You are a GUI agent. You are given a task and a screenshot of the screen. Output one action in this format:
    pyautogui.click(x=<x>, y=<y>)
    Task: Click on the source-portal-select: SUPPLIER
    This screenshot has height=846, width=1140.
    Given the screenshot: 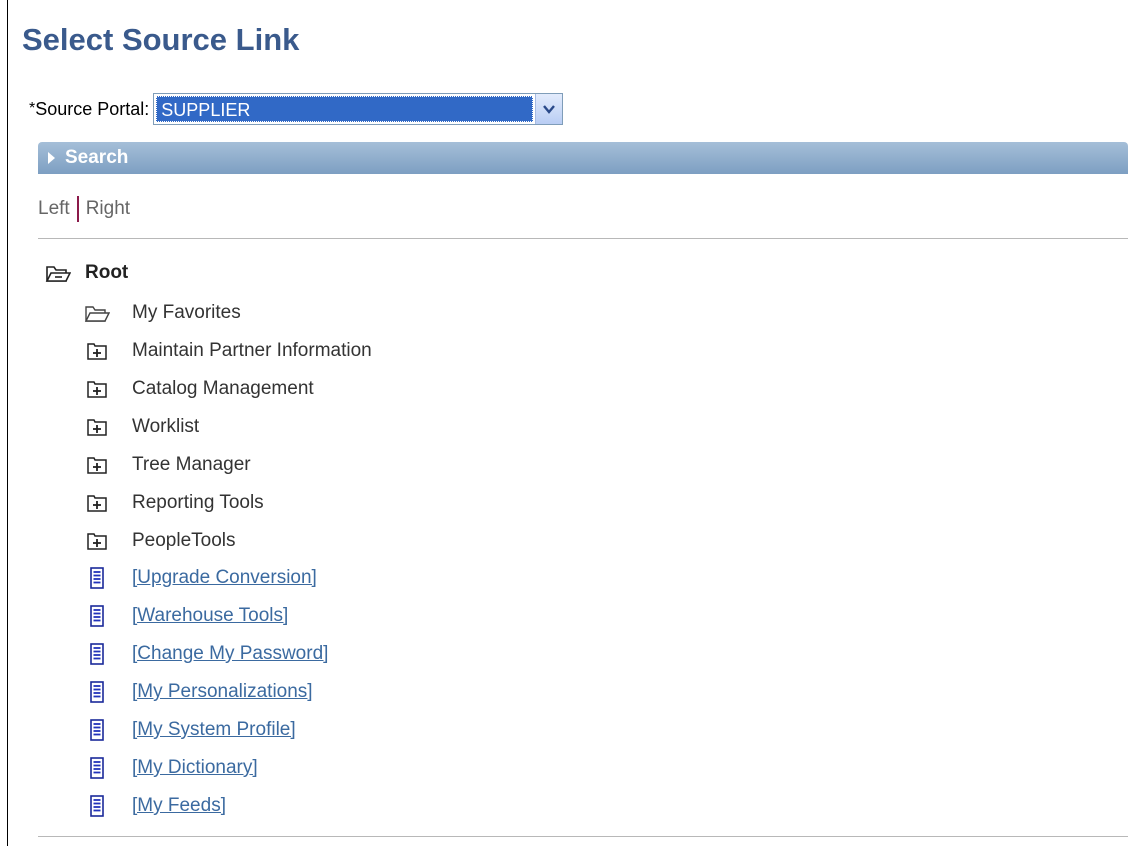 What is the action you would take?
    pyautogui.click(x=358, y=109)
    